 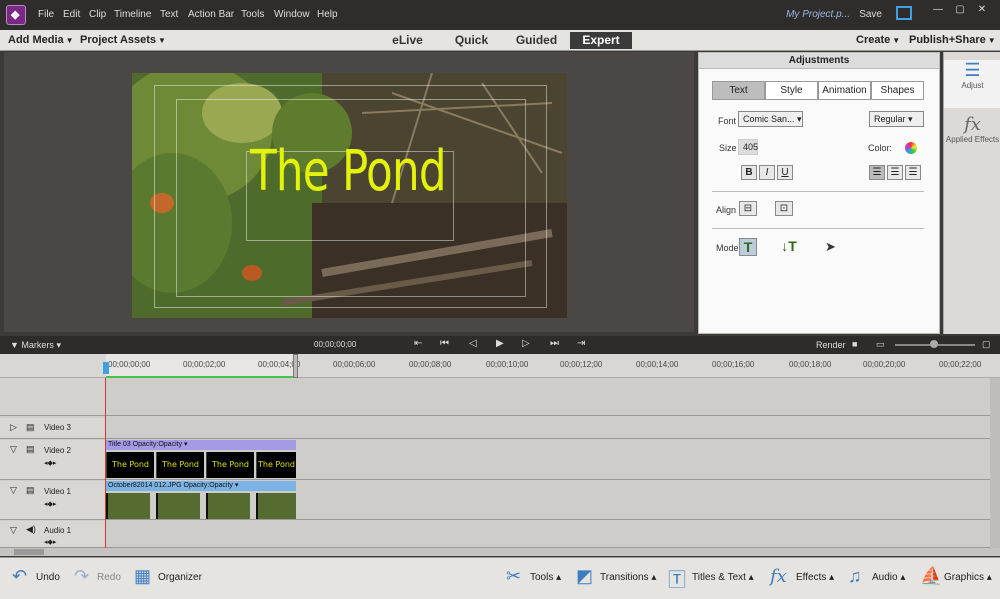 I want to click on align-vertical-center-icon: ⊡, so click(x=784, y=208).